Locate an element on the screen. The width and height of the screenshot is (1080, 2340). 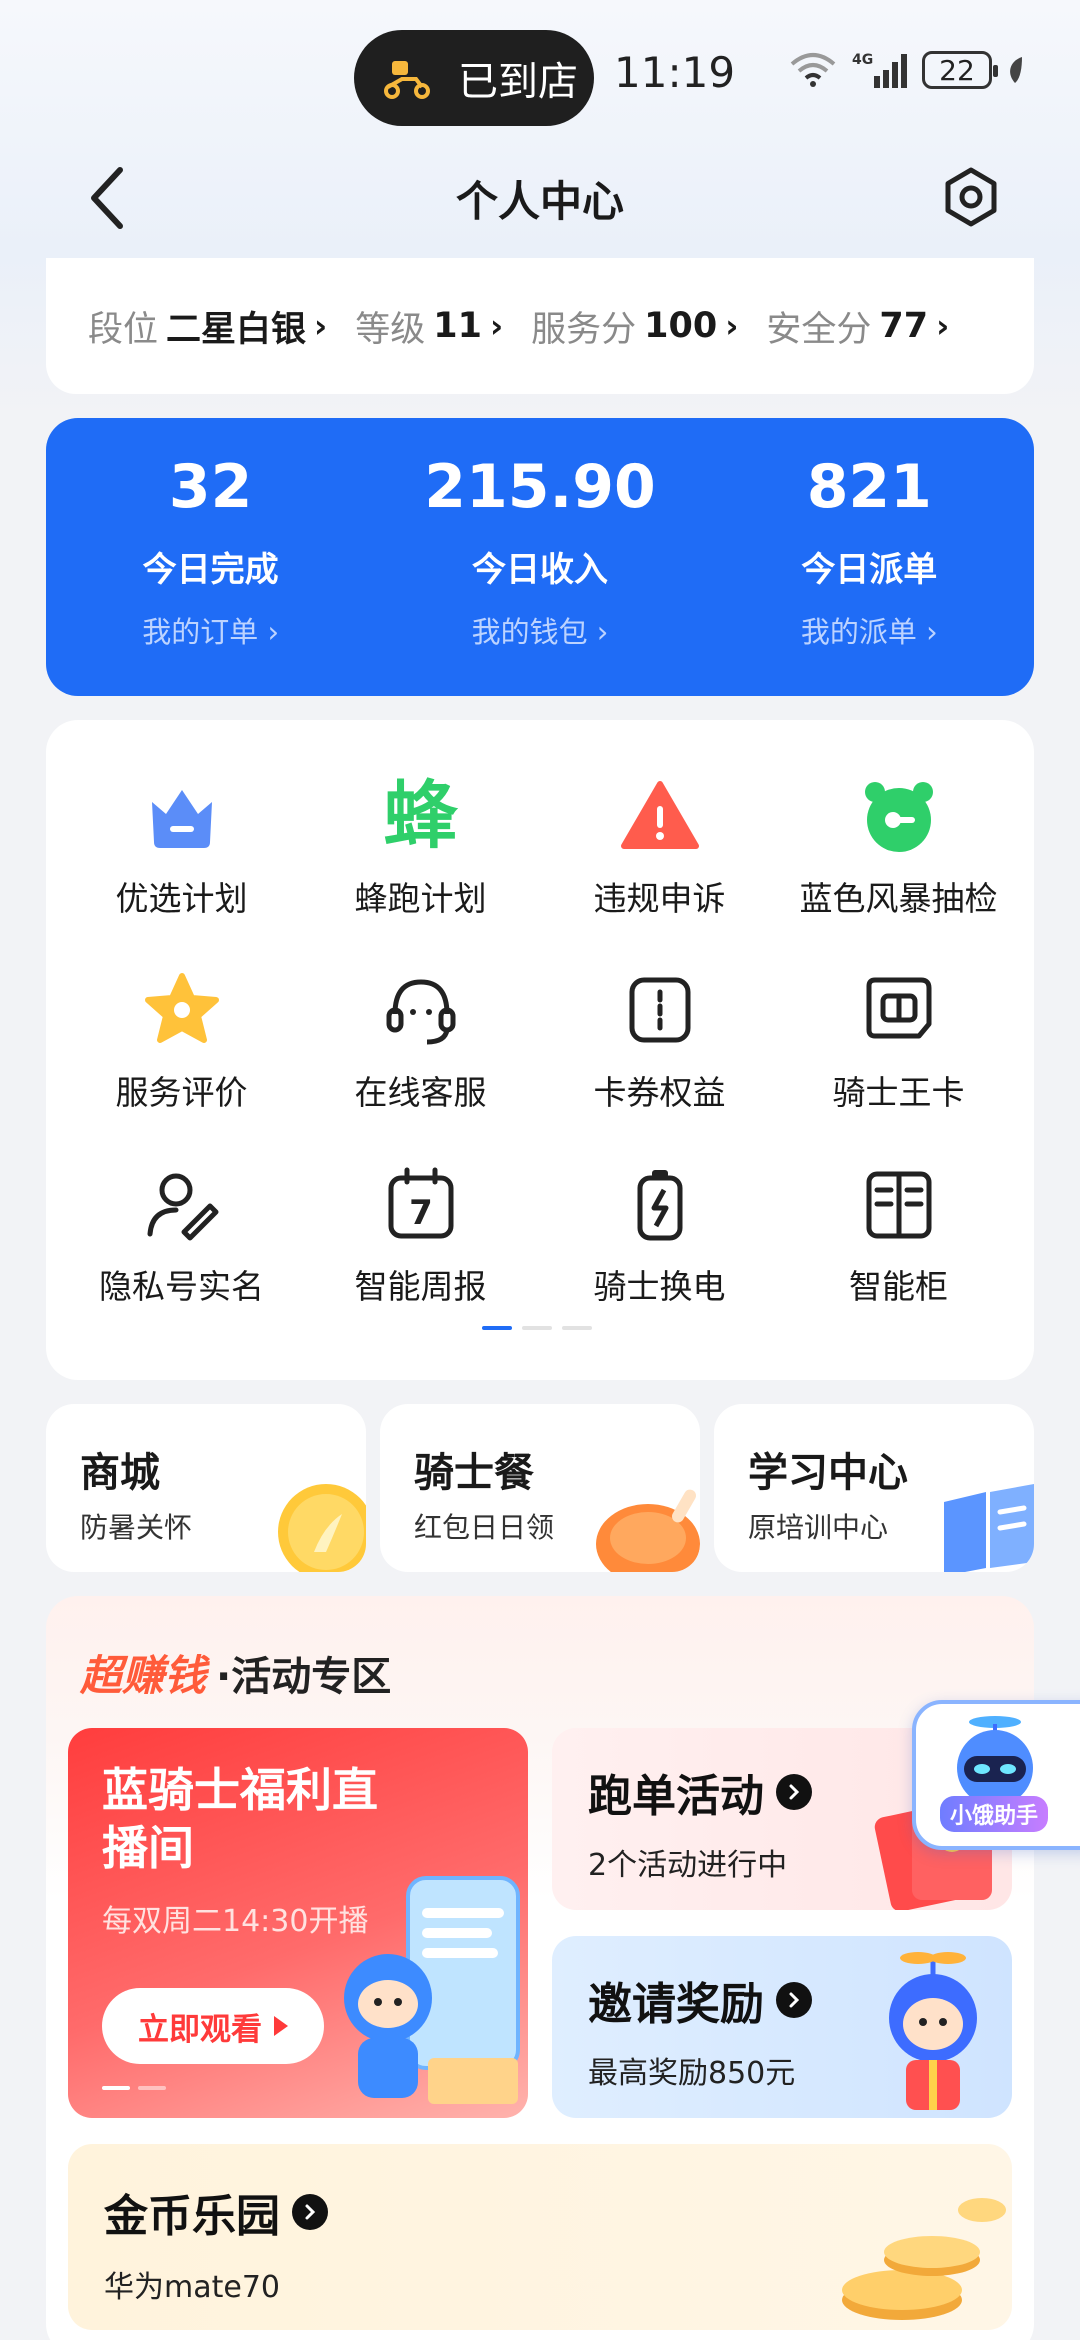
rank-item-safety-score: 安全分 77 › is located at coordinates (857, 326).